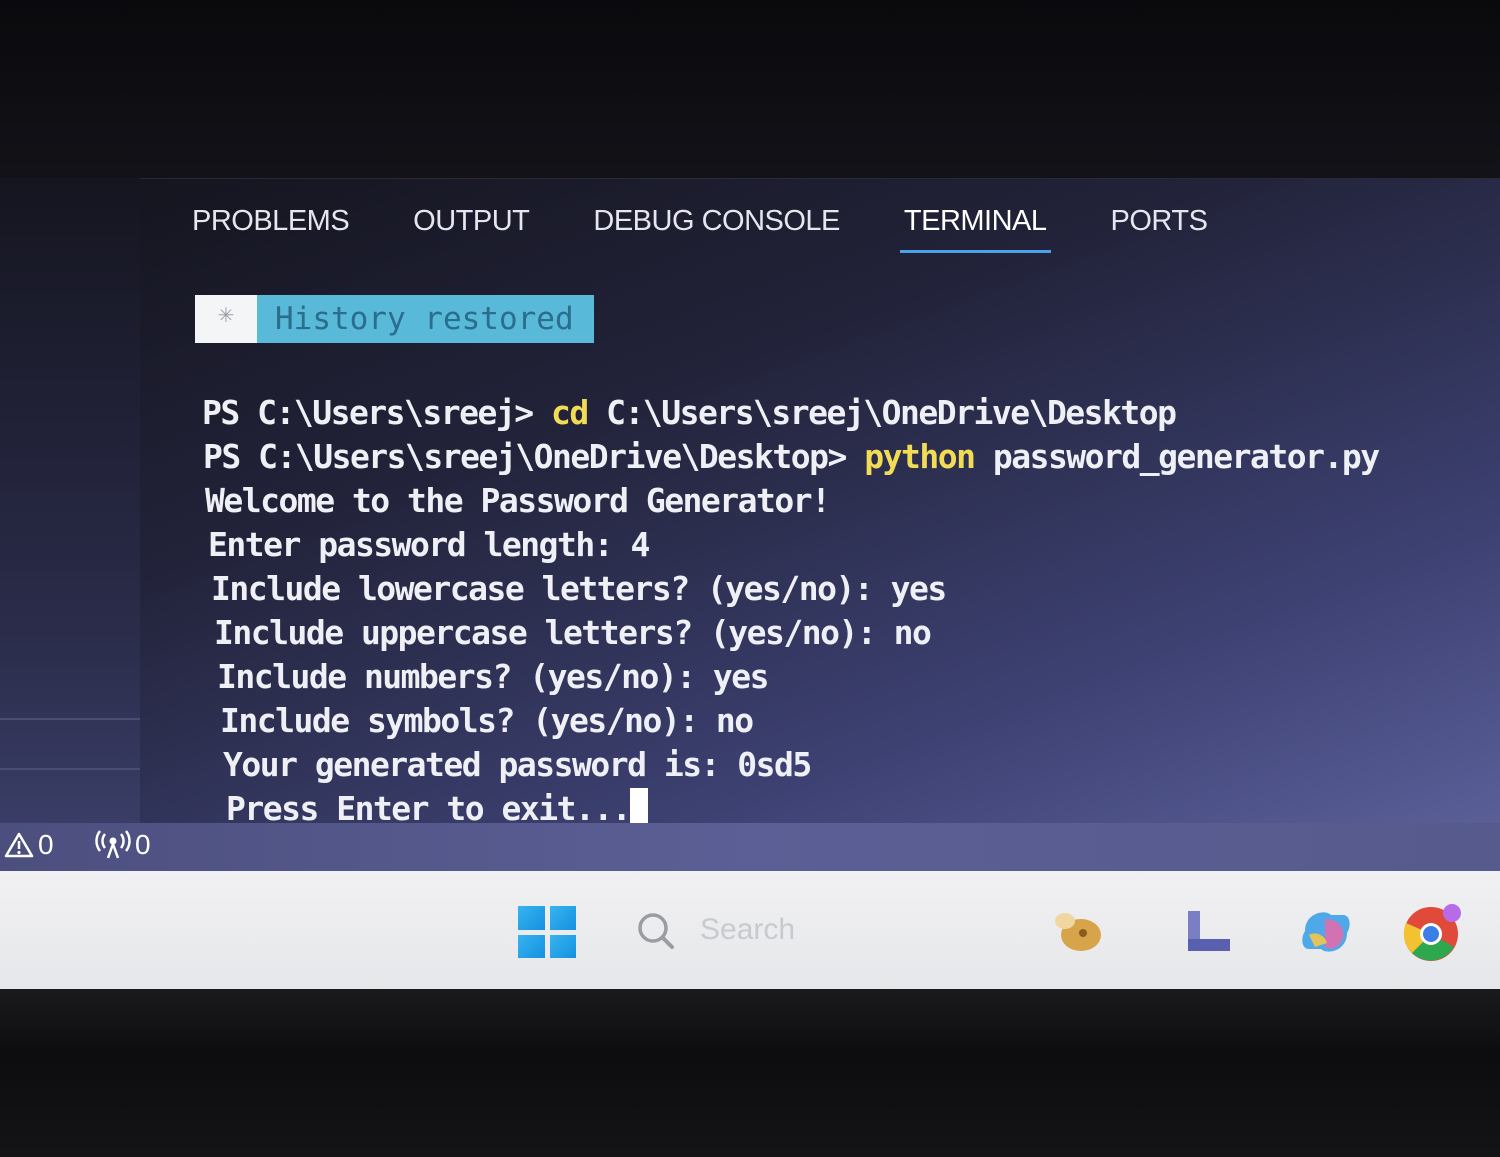 The height and width of the screenshot is (1157, 1500). Describe the element at coordinates (87, 500) in the screenshot. I see `left-sidebar` at that location.